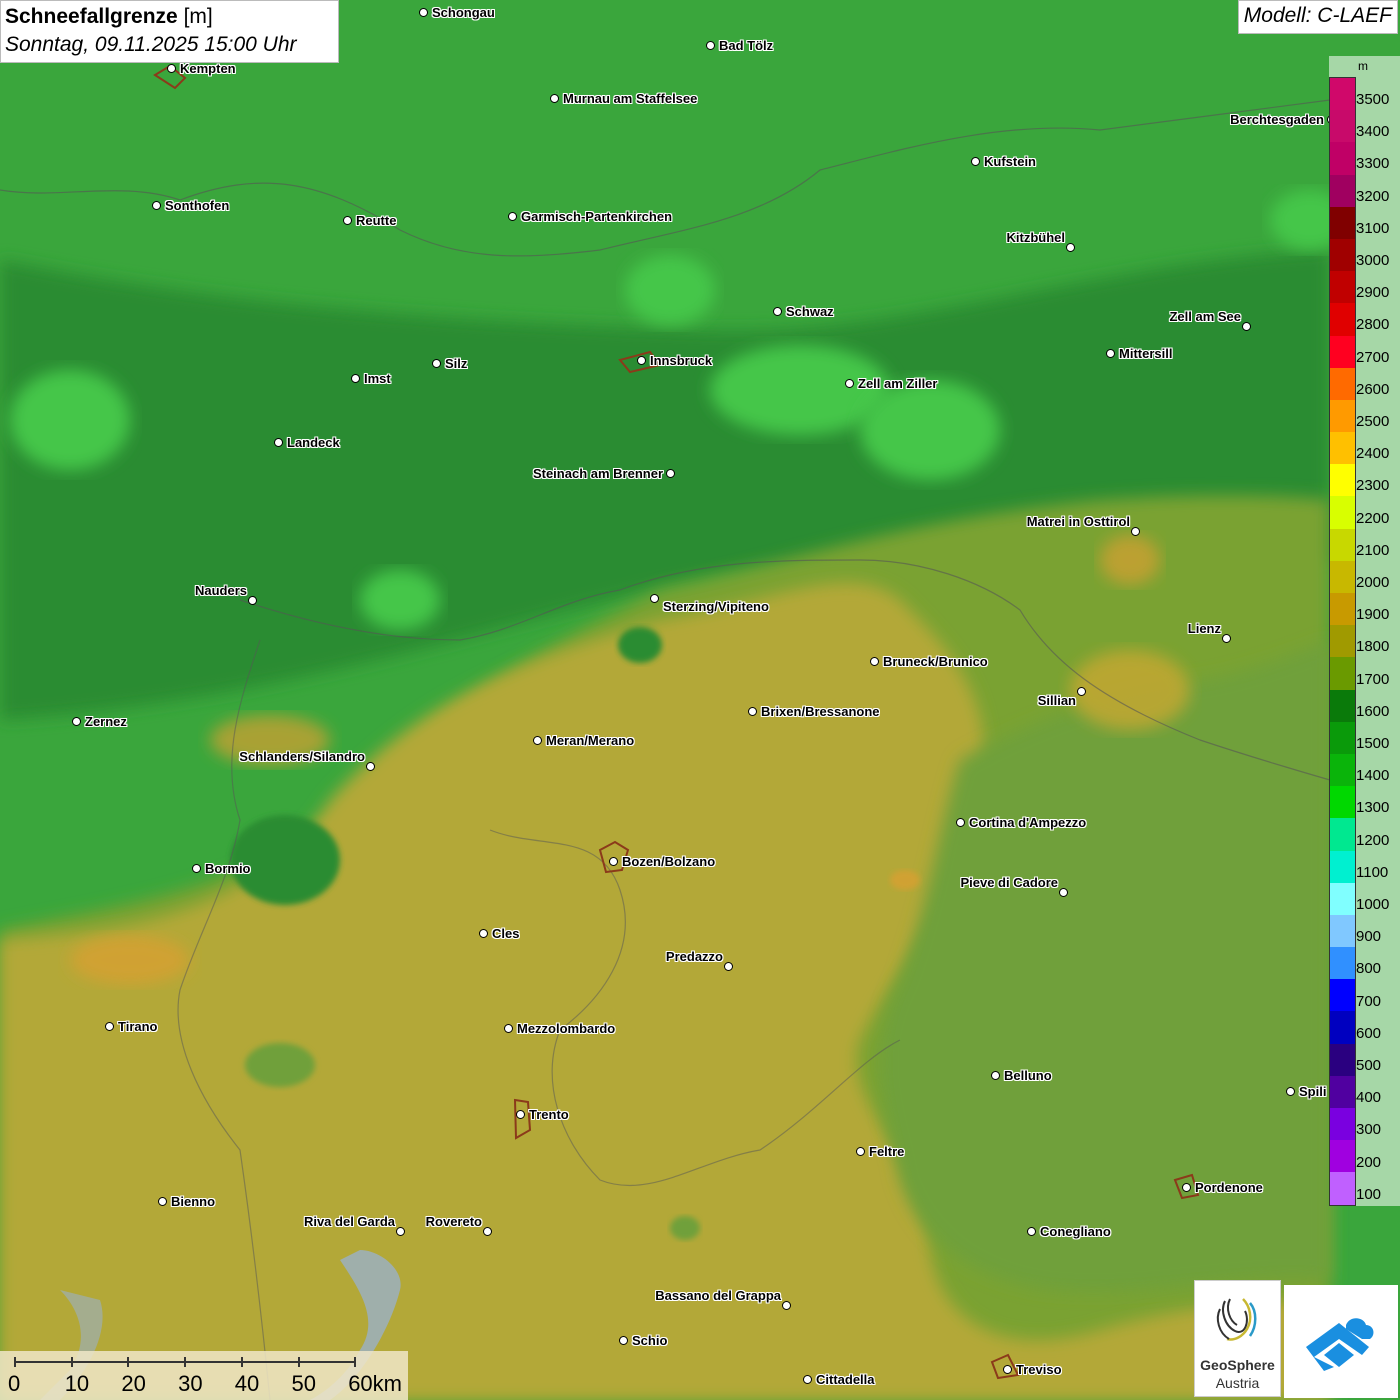 The height and width of the screenshot is (1400, 1400). What do you see at coordinates (898, 383) in the screenshot?
I see `city-label: Zell am Ziller` at bounding box center [898, 383].